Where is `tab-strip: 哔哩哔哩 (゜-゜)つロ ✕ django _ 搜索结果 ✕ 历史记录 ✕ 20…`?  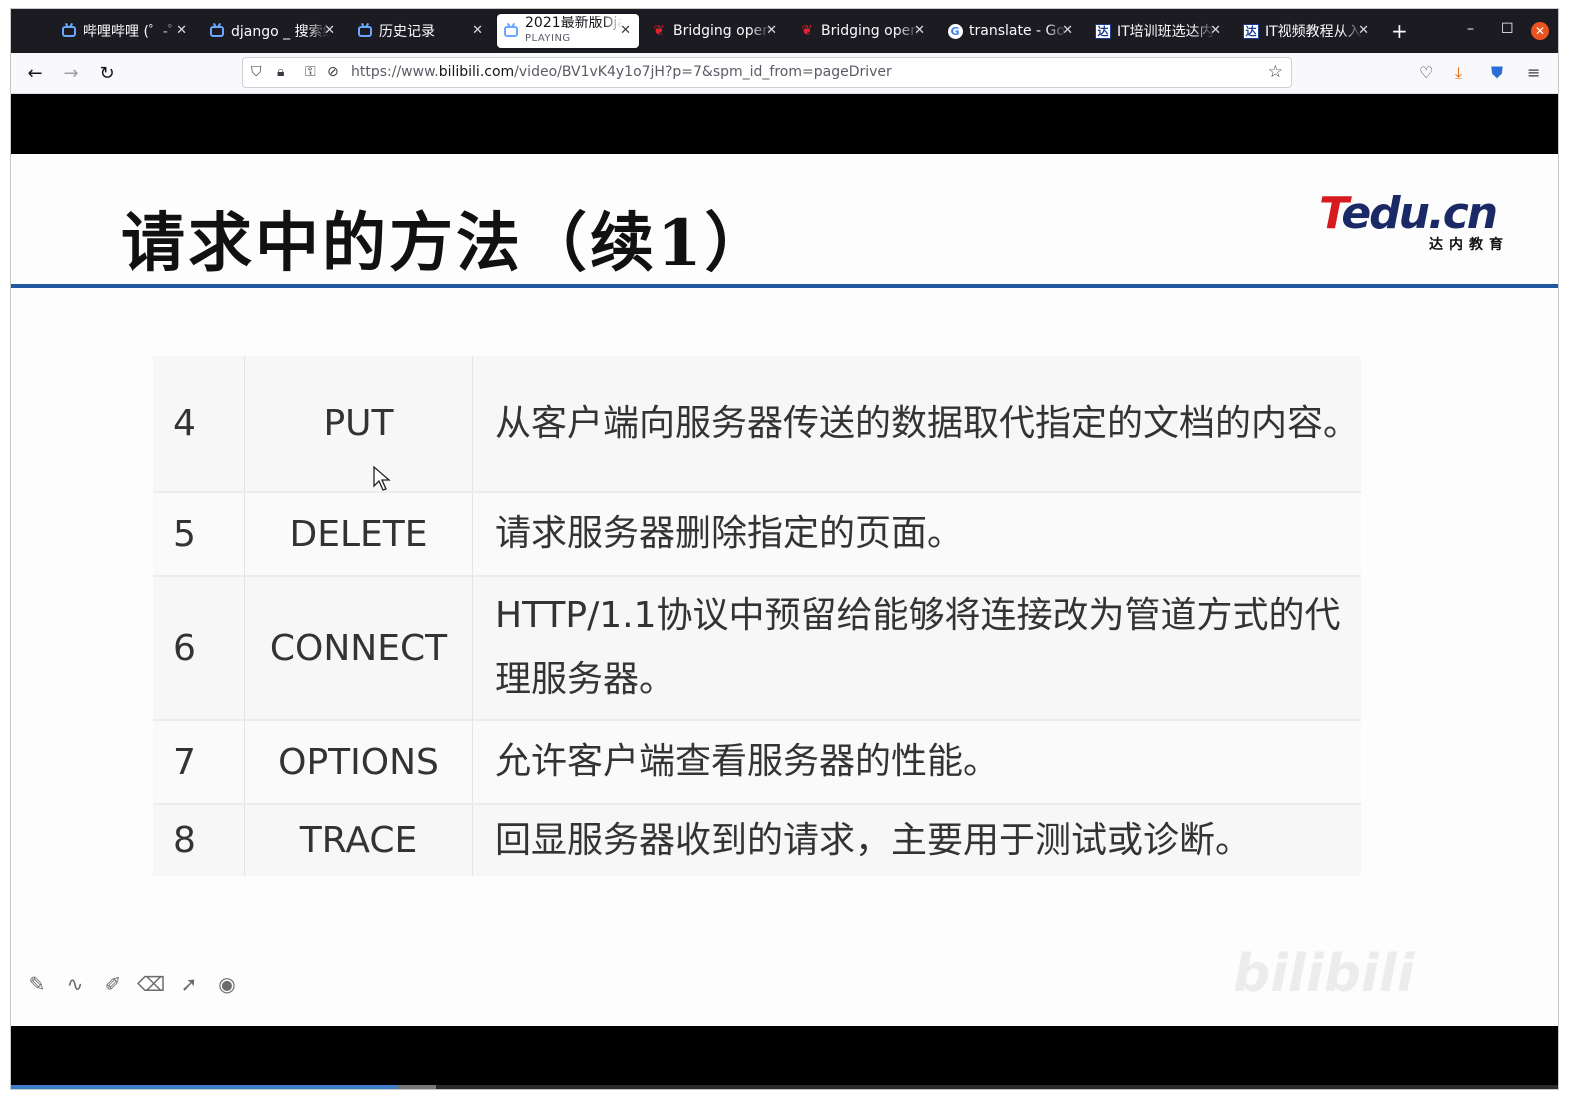
tab-strip: 哔哩哔哩 (゜-゜)つロ ✕ django _ 搜索结果 ✕ 历史记录 ✕ 20… is located at coordinates (784, 31).